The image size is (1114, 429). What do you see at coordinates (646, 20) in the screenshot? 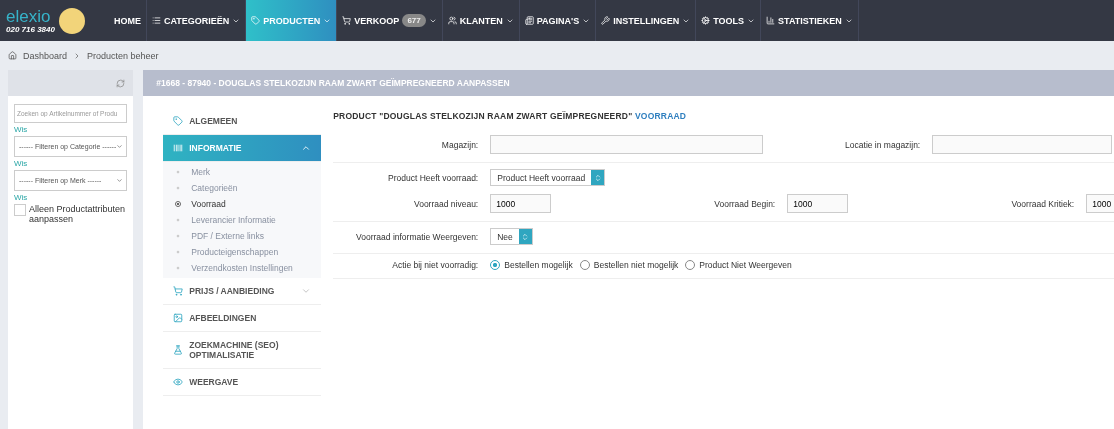
I see `nav-menu-item: INSTELLINGEN` at bounding box center [646, 20].